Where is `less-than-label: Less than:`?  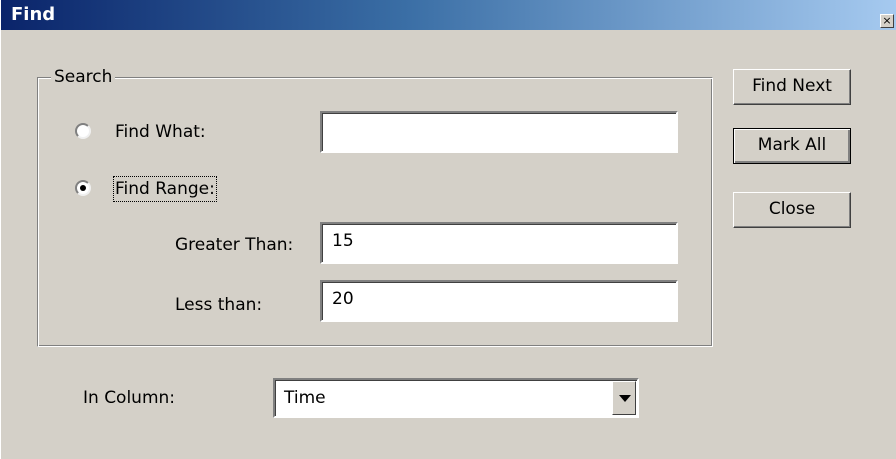
less-than-label: Less than: is located at coordinates (219, 305).